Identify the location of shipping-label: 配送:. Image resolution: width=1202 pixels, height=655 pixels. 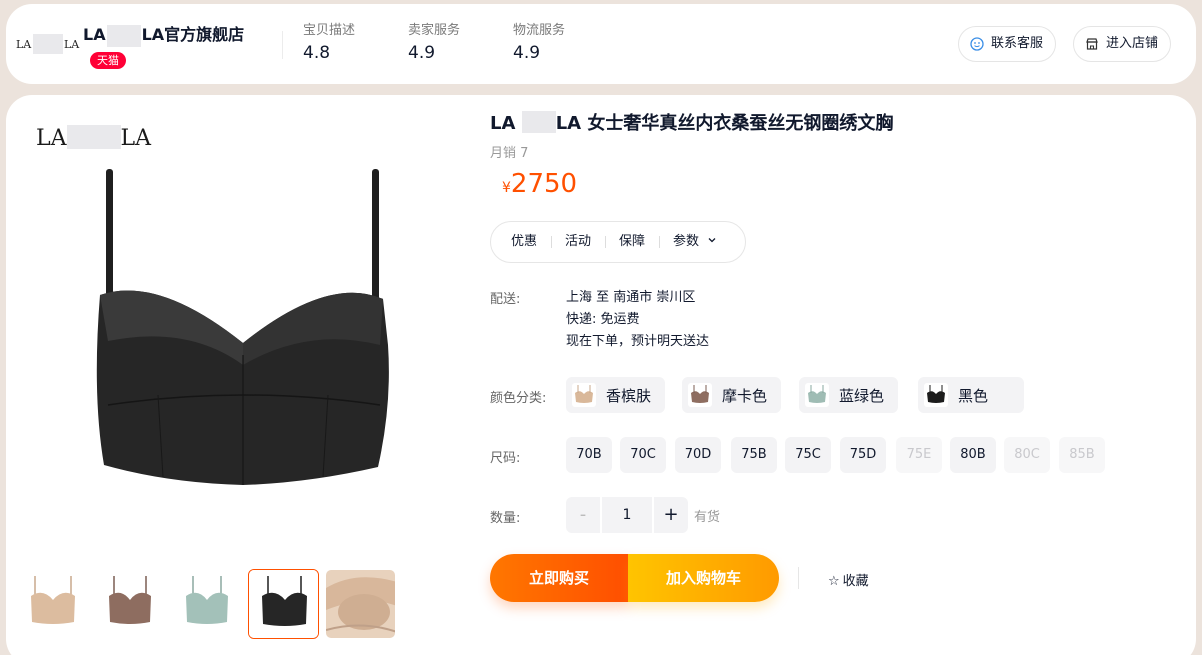
(505, 299).